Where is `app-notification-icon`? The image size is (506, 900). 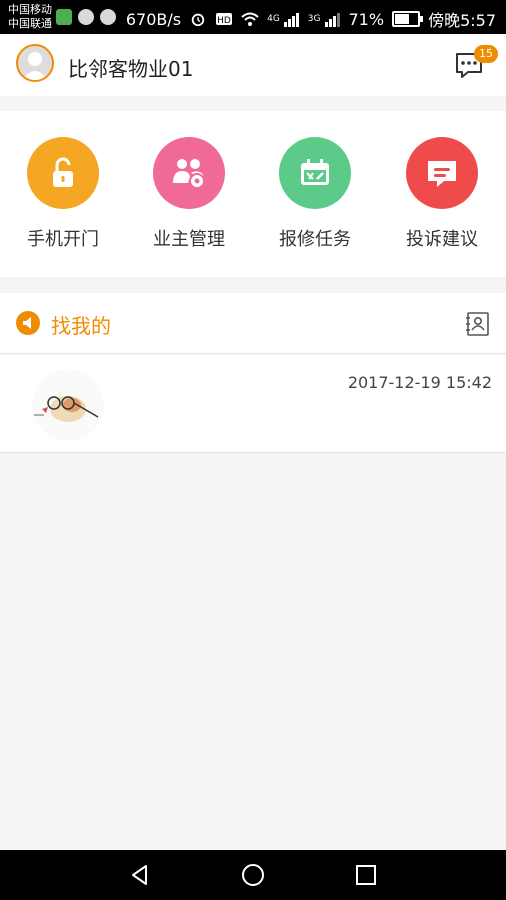
app-notification-icon is located at coordinates (64, 17).